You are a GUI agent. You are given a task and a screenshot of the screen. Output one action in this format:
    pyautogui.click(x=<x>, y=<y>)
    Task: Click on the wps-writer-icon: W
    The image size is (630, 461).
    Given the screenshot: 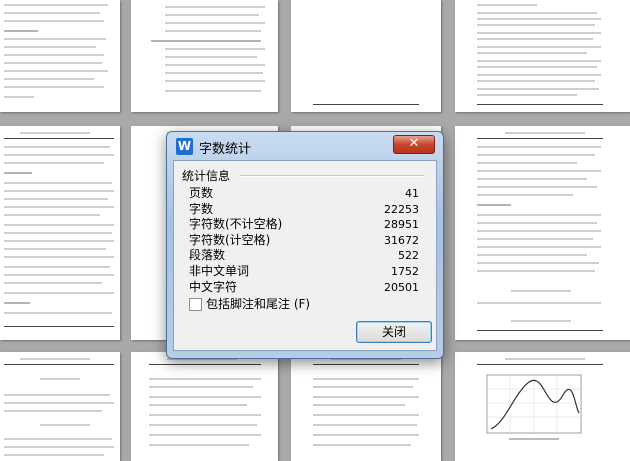 What is the action you would take?
    pyautogui.click(x=184, y=146)
    